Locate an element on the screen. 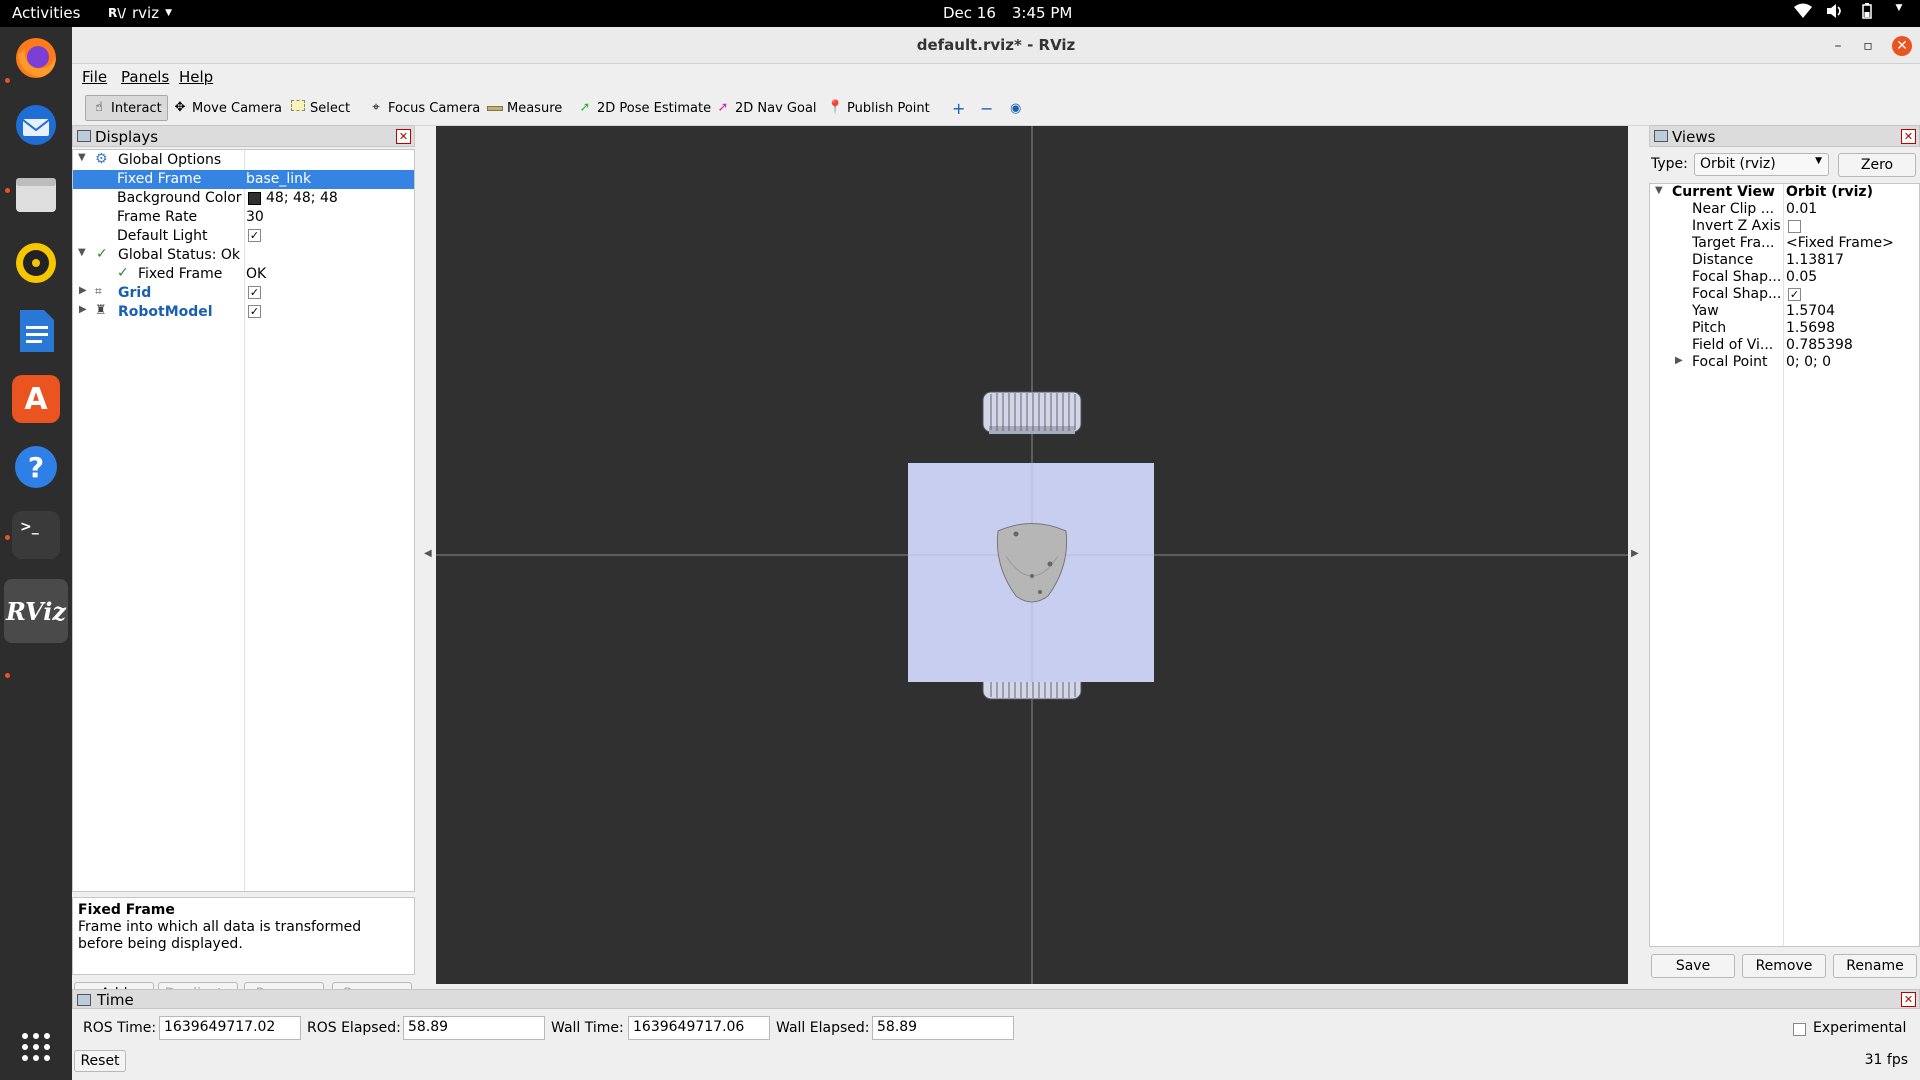 The height and width of the screenshot is (1080, 1920). collapse-right-icon: ▶ is located at coordinates (1635, 553).